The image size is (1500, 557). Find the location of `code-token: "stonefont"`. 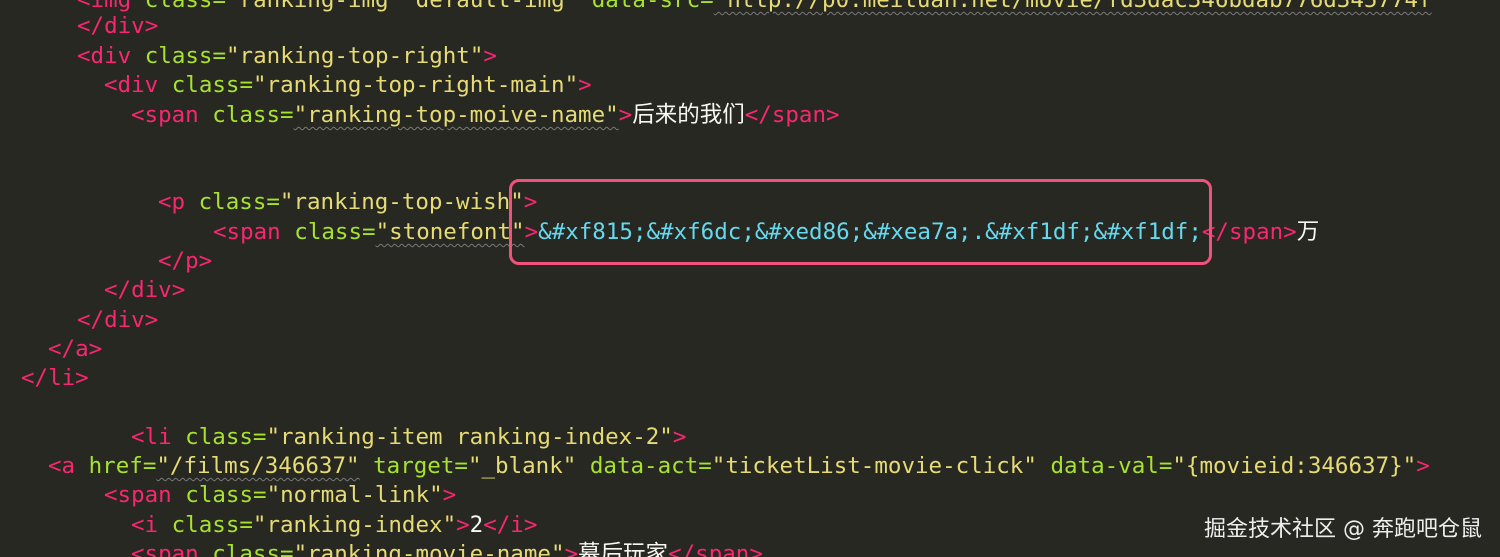

code-token: "stonefont" is located at coordinates (450, 232).